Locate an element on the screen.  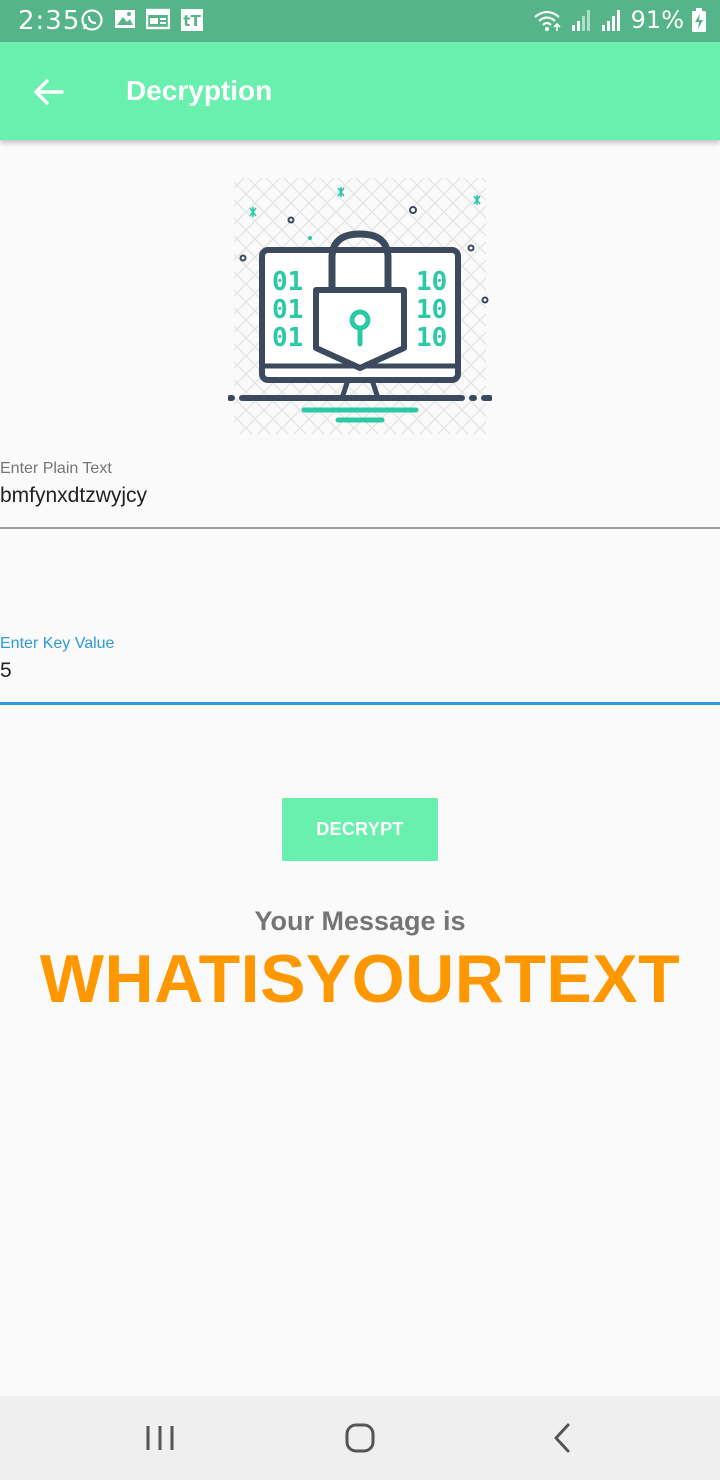
status-right: 91% is located at coordinates (619, 20).